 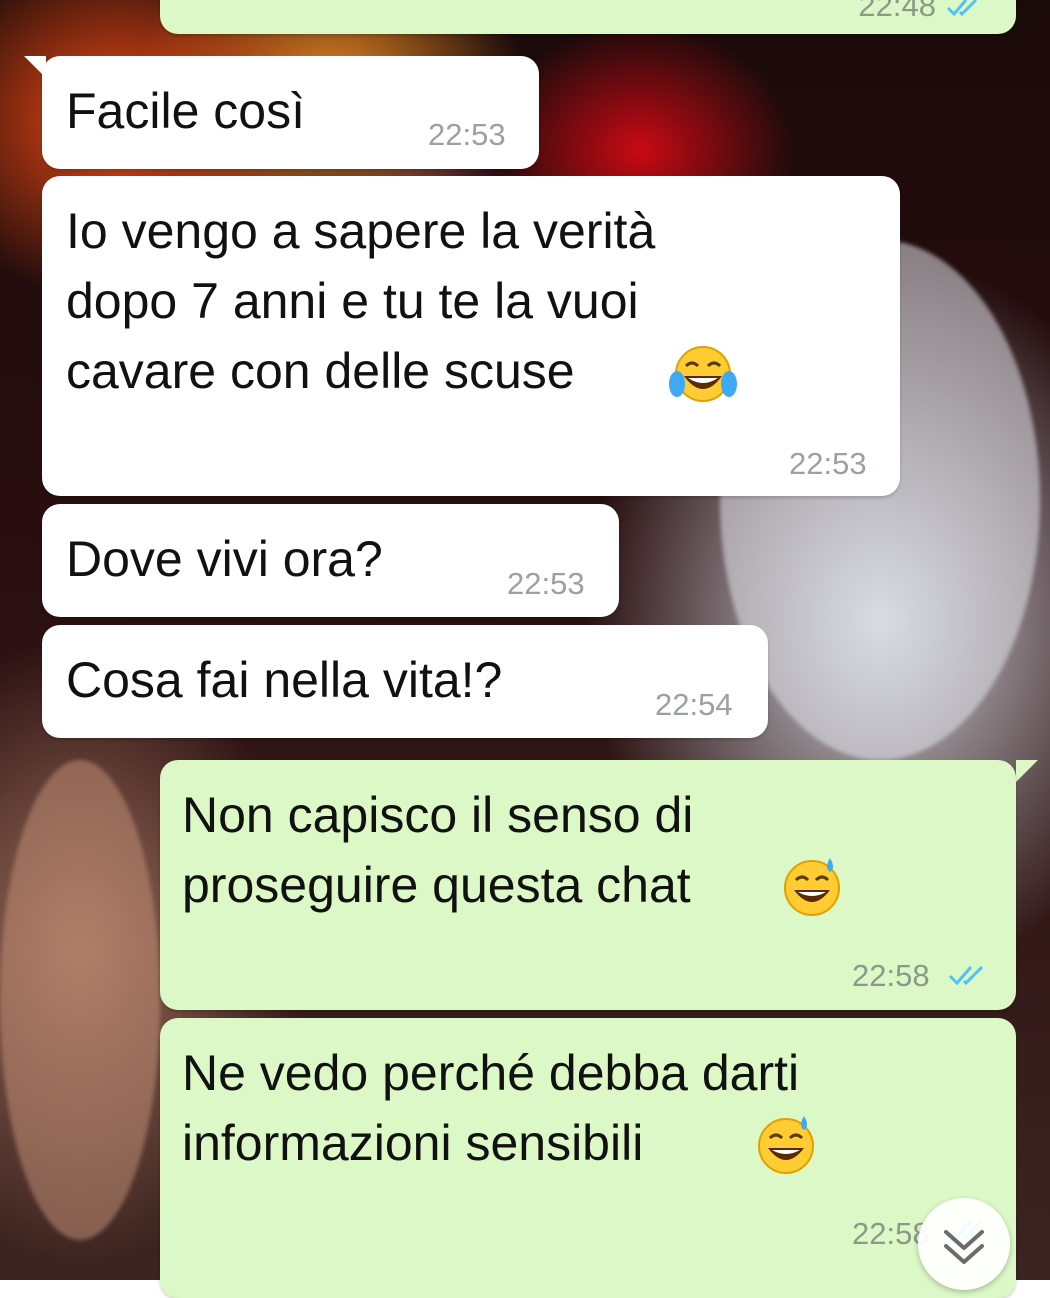 I want to click on scroll-to-bottom-button, so click(x=964, y=1244).